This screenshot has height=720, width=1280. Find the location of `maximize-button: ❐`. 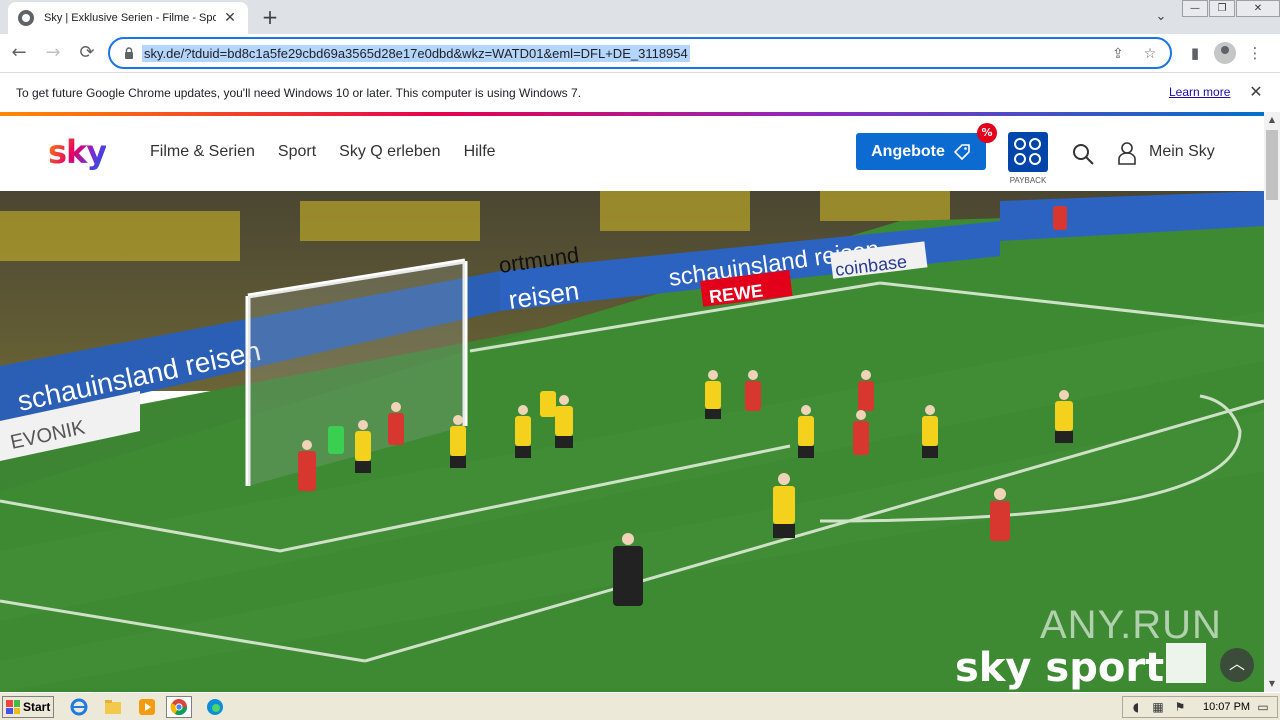

maximize-button: ❐ is located at coordinates (1222, 8).